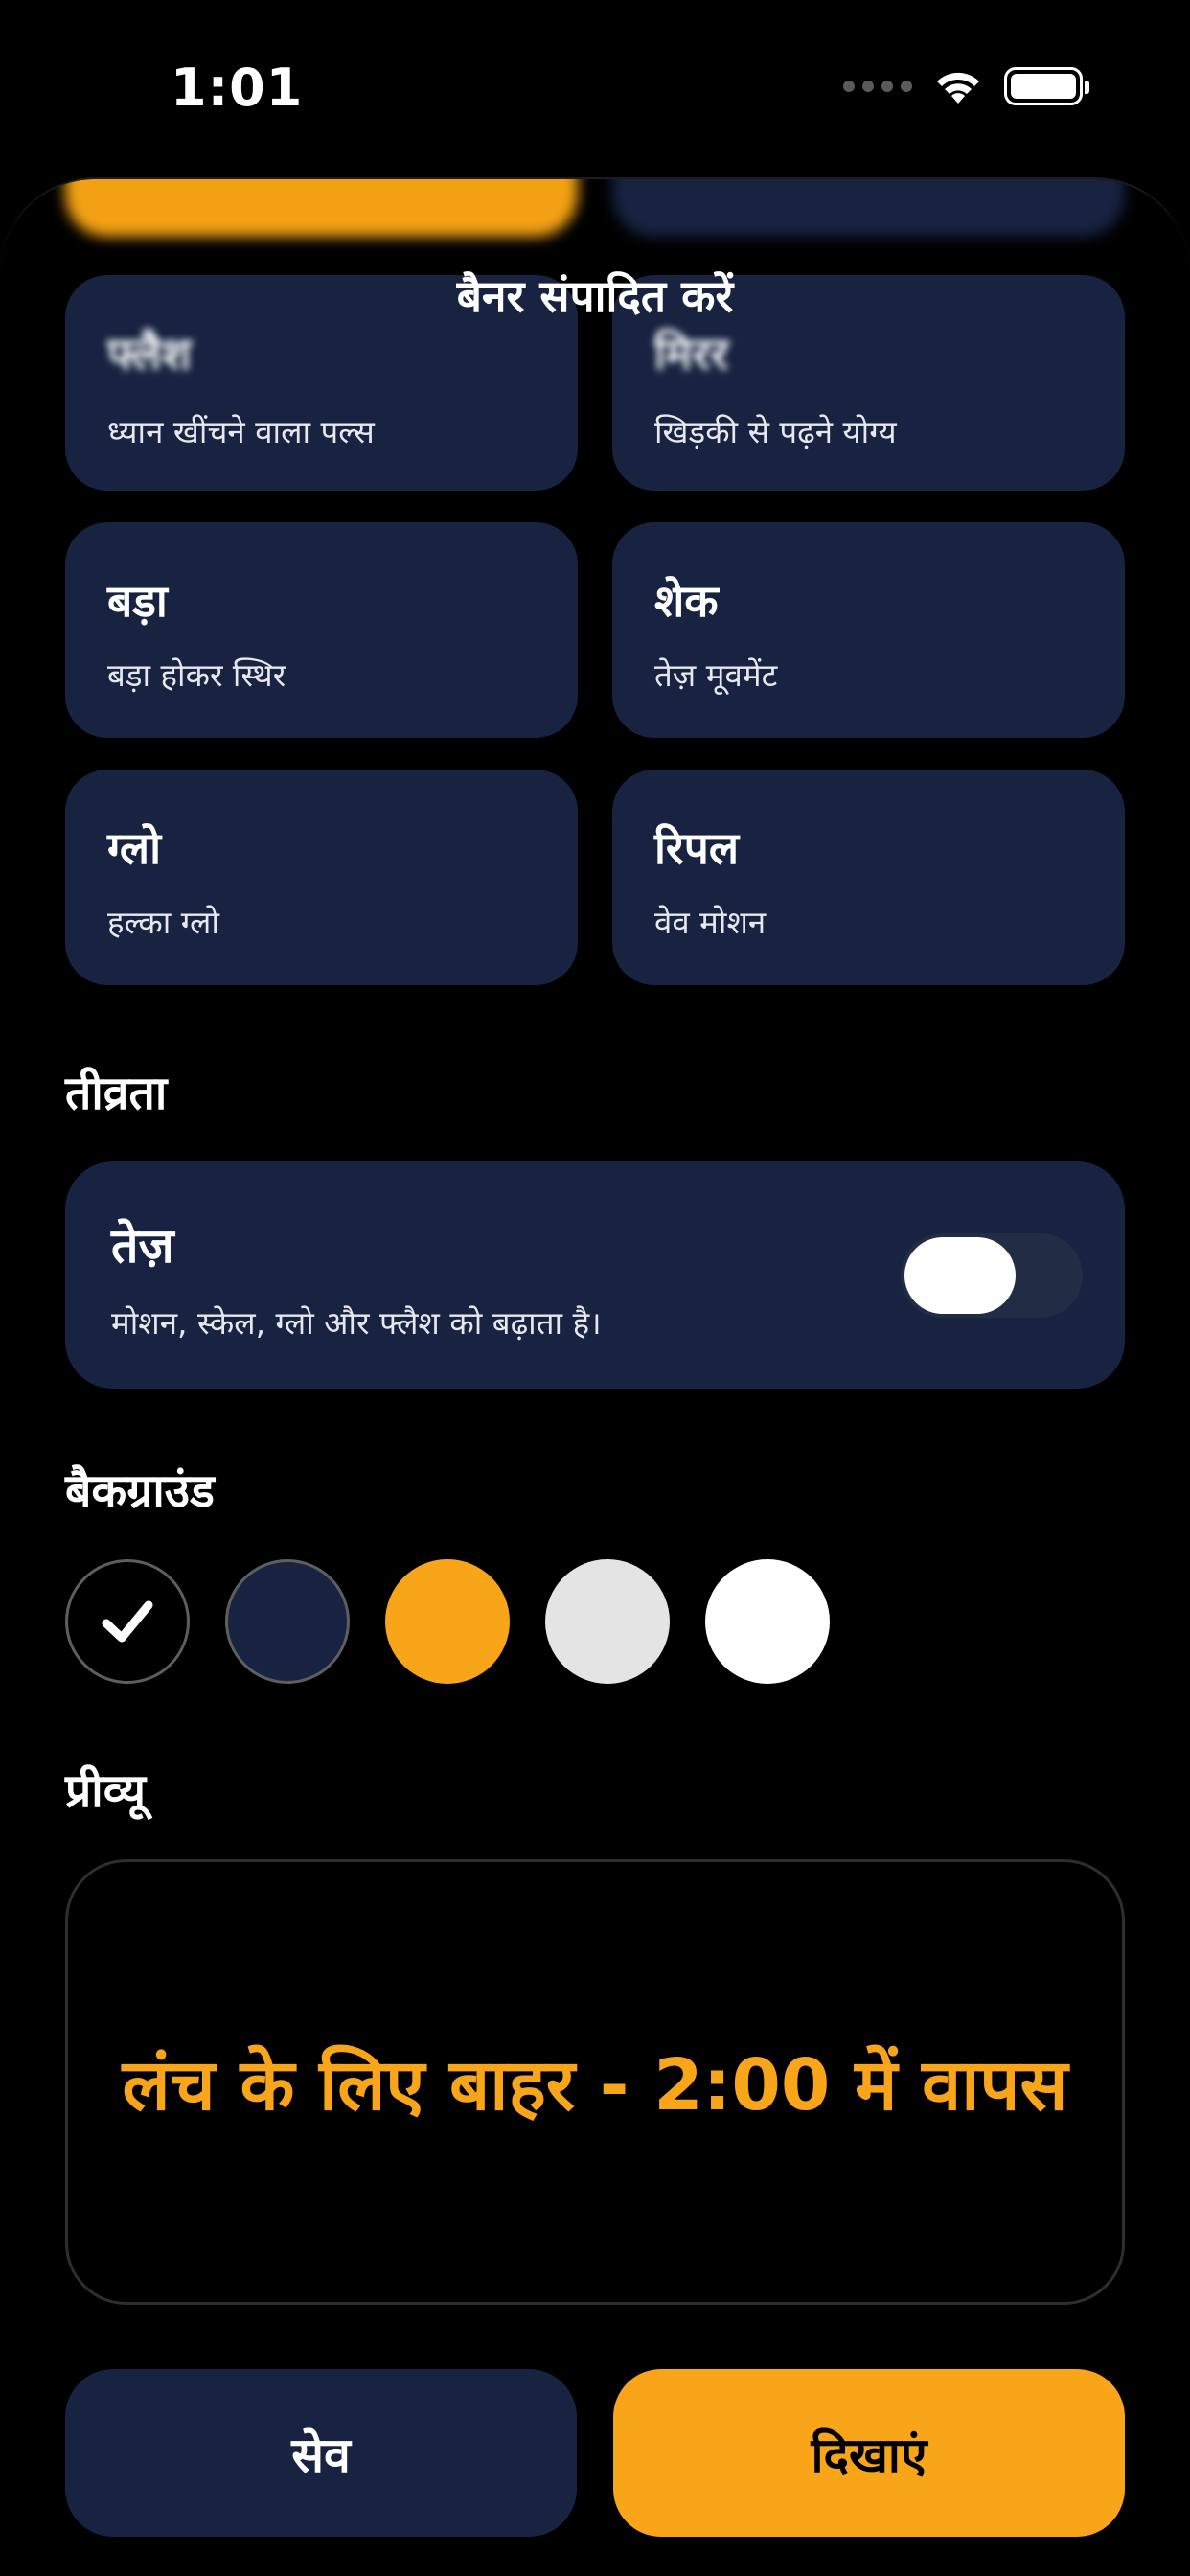  What do you see at coordinates (595, 2085) in the screenshot?
I see `preview-text: लंच के लिए बाहर - 2:00 में वापस` at bounding box center [595, 2085].